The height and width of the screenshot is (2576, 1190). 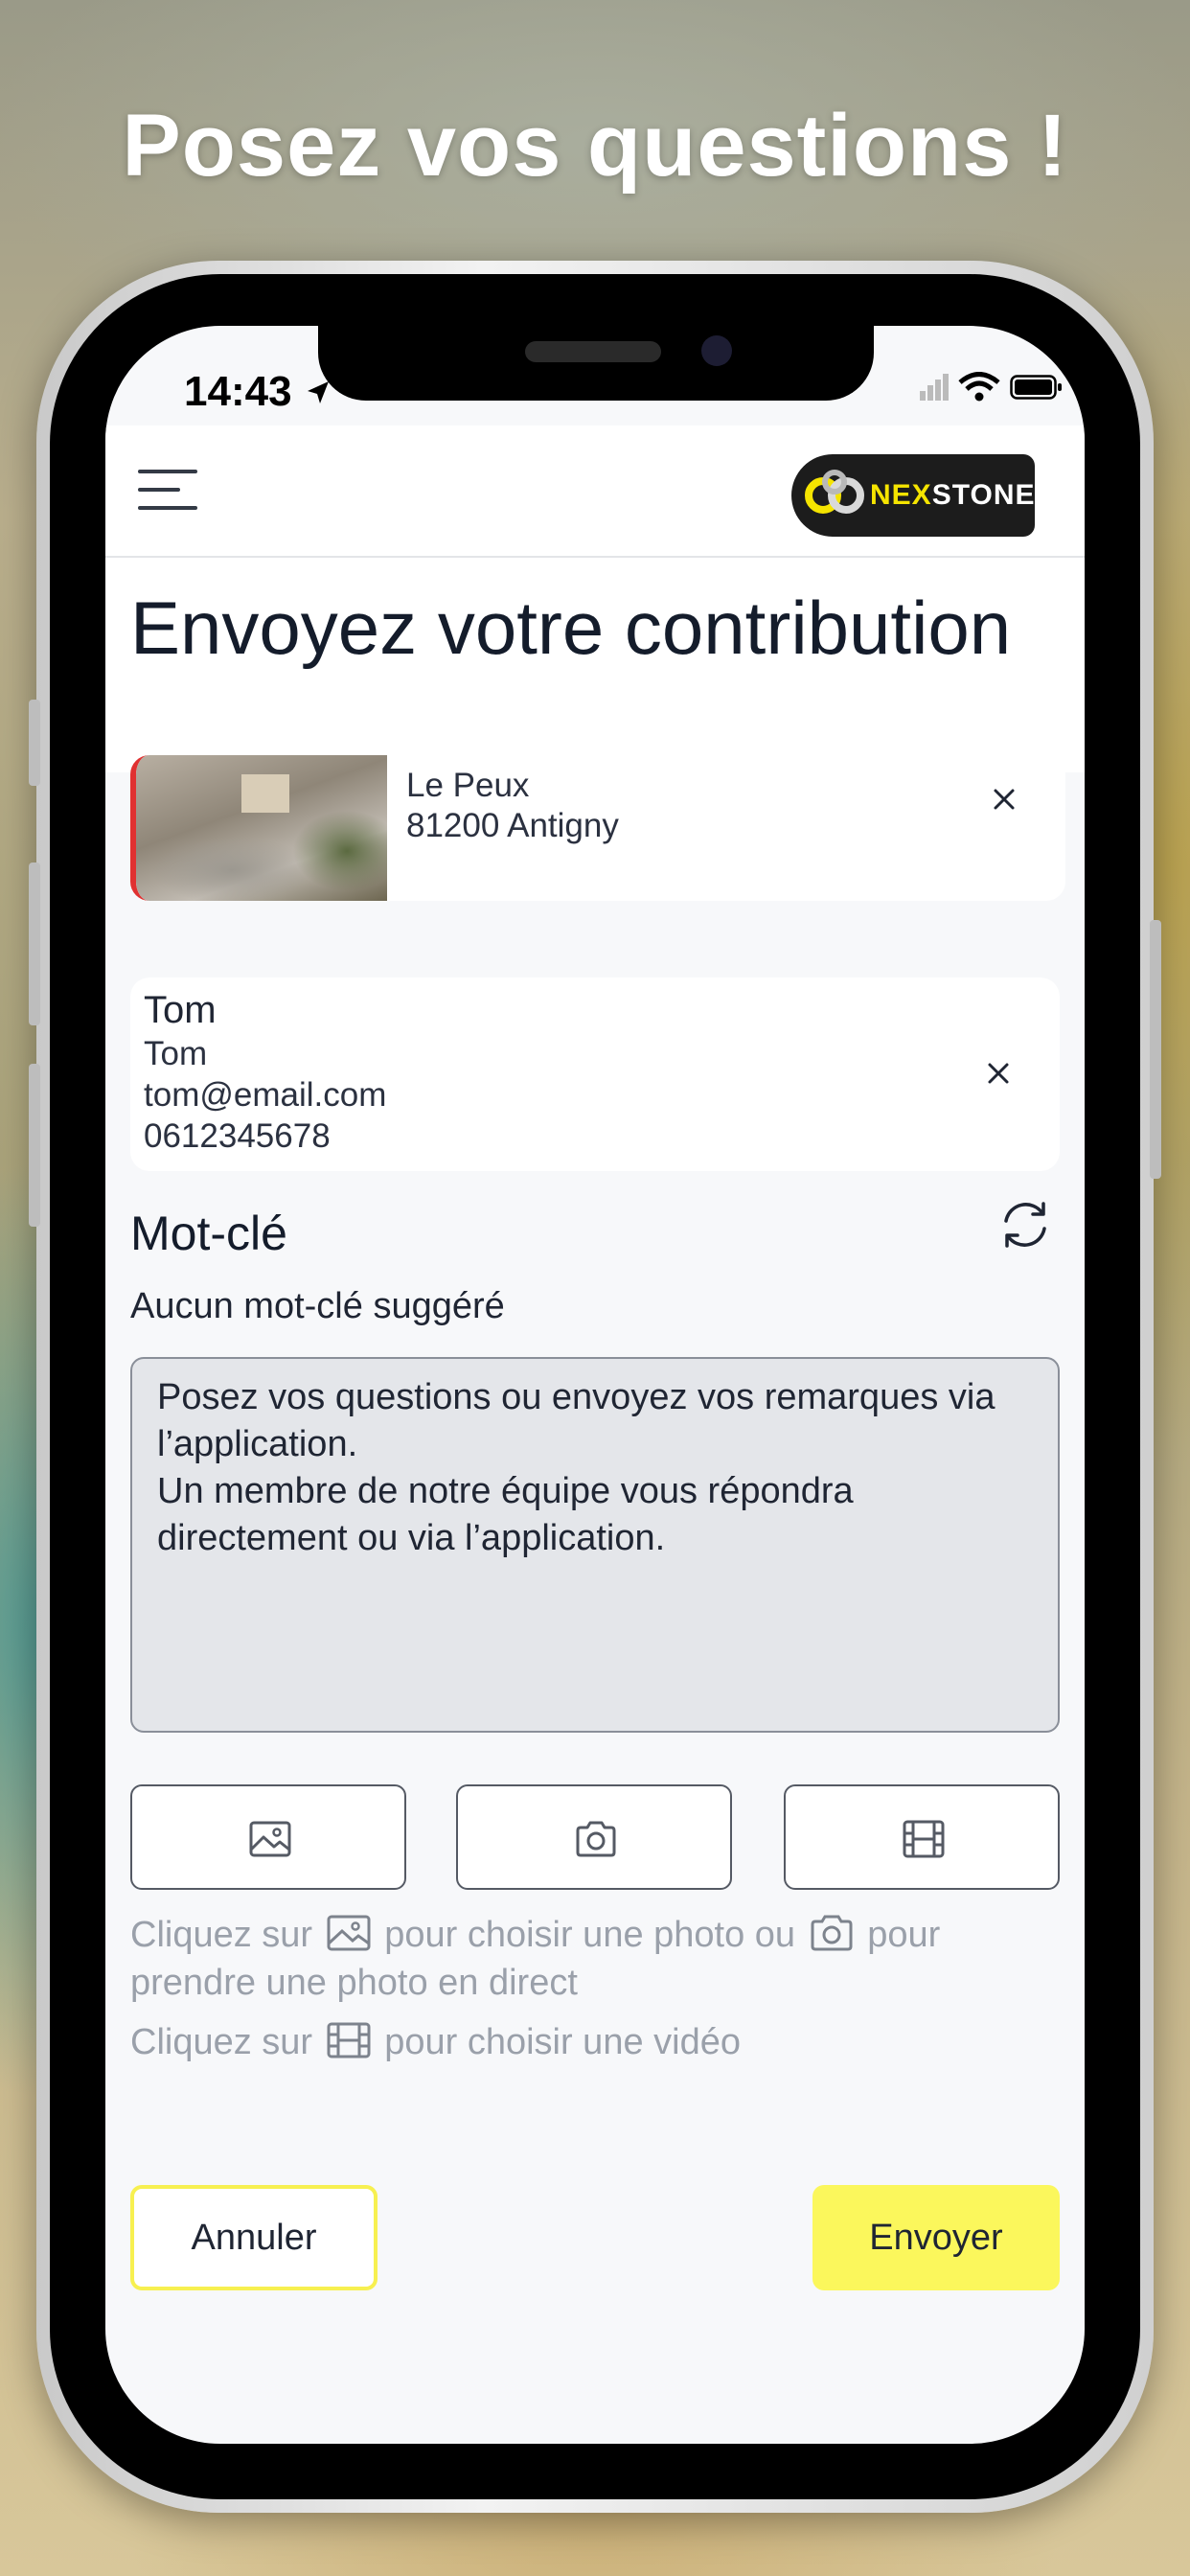 What do you see at coordinates (512, 825) in the screenshot?
I see `site-postal-line: 81200 Antigny` at bounding box center [512, 825].